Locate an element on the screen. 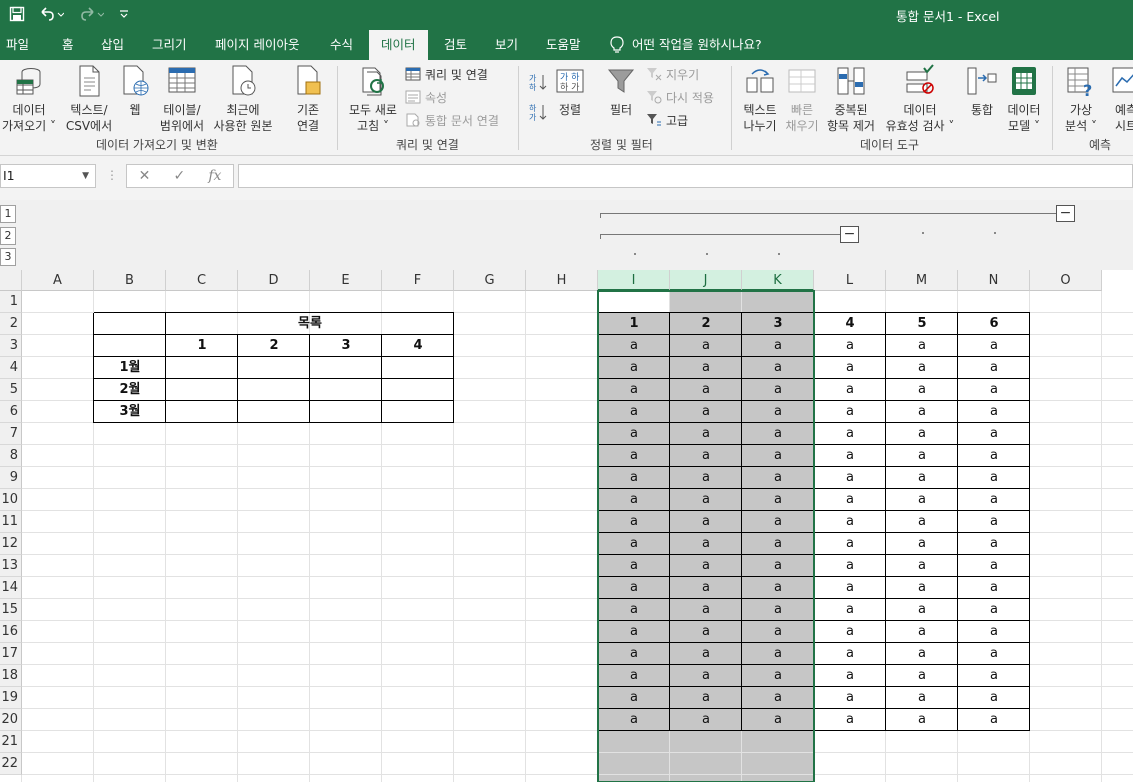  name-box: I1 ▼ is located at coordinates (48, 176).